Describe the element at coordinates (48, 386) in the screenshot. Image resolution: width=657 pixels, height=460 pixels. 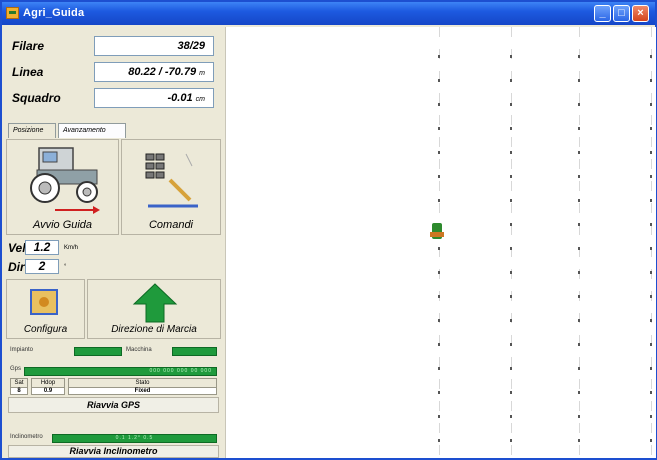
I see `hdop-box: Hdop 0.9` at that location.